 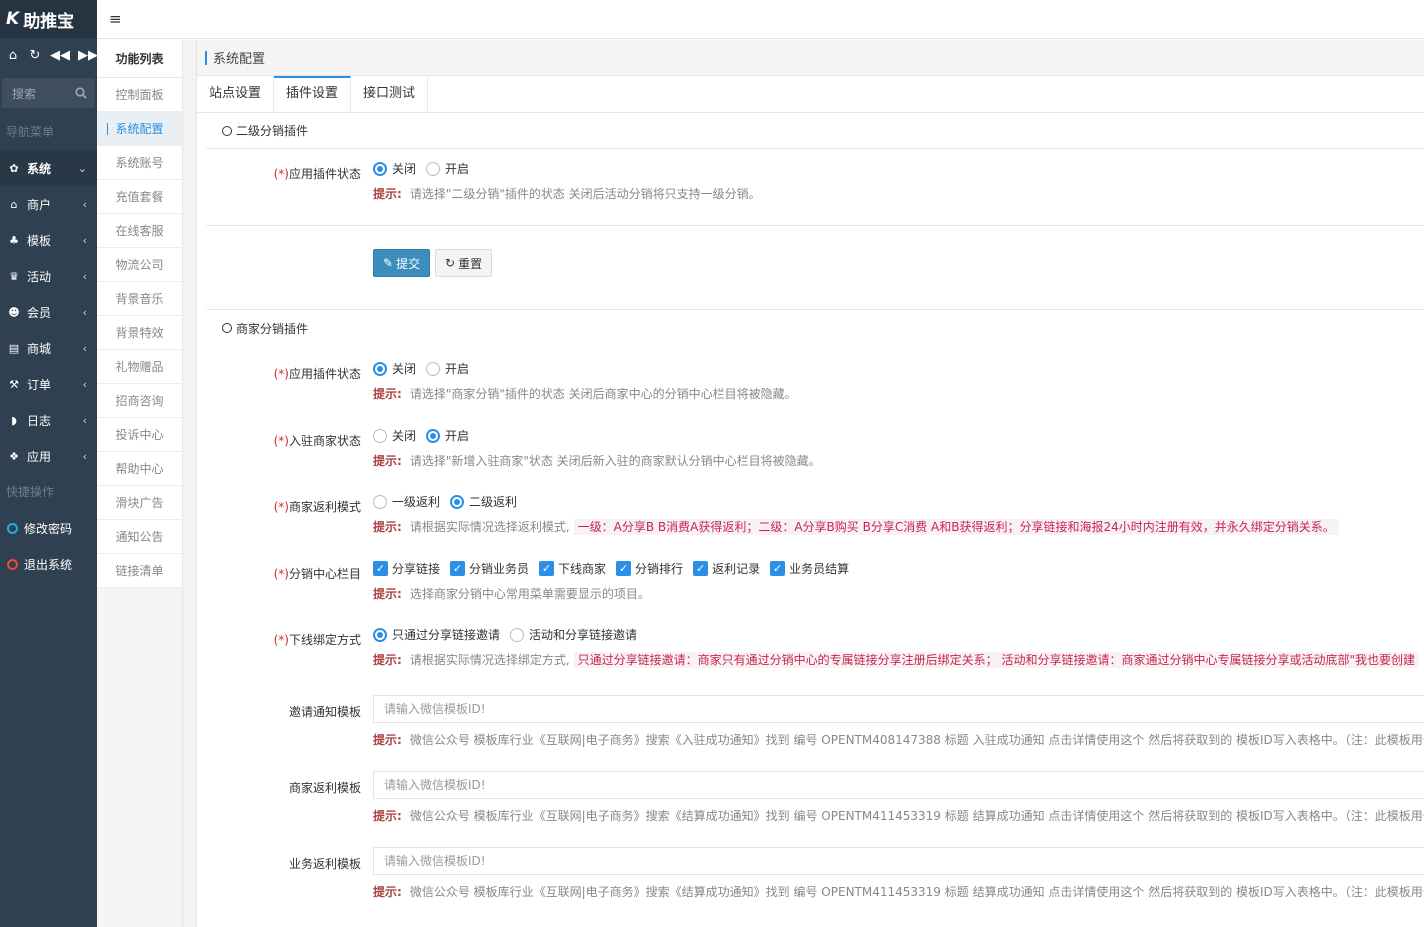 I want to click on backward-icon: ◀◀, so click(x=60, y=55).